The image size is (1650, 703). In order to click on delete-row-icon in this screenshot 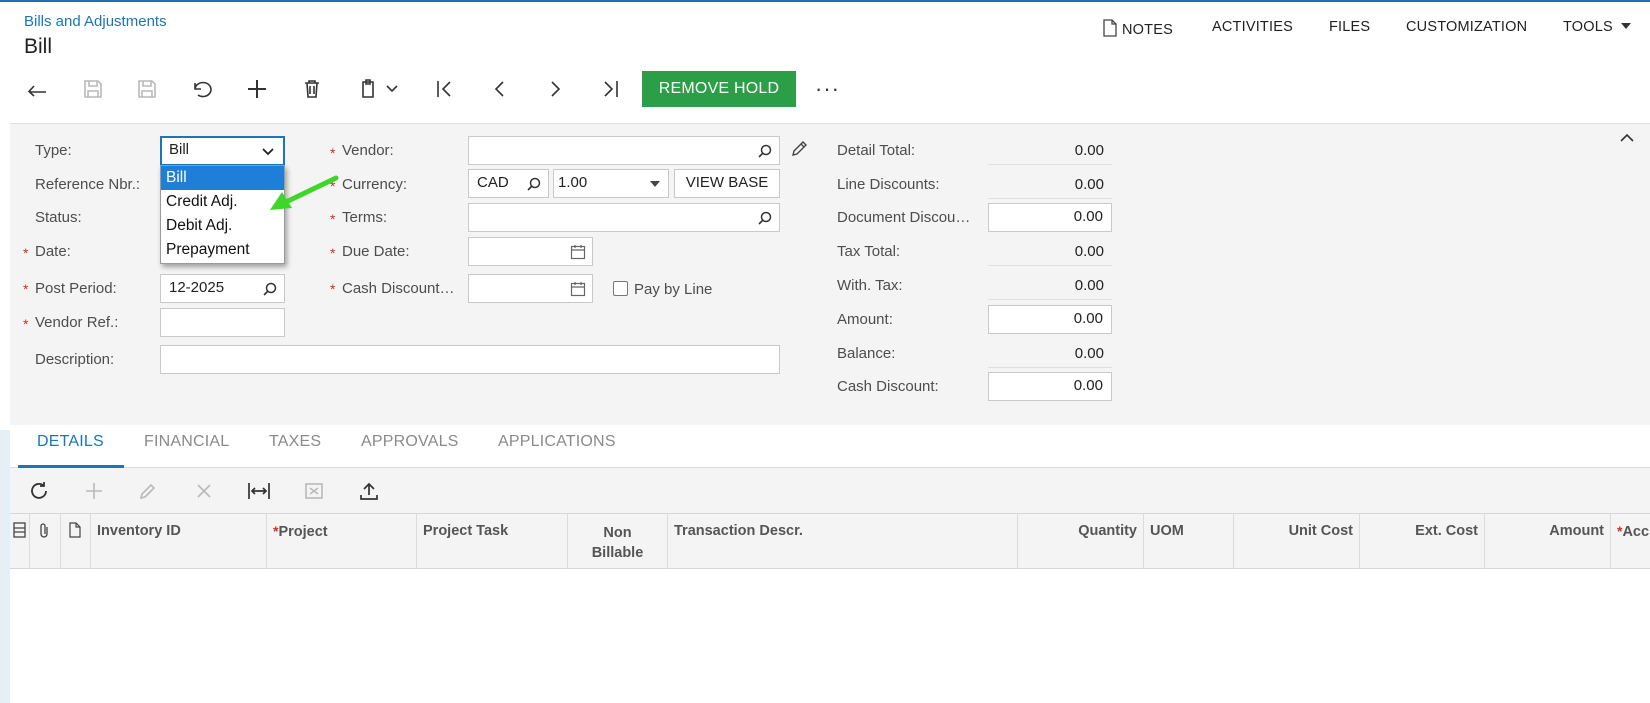, I will do `click(204, 491)`.